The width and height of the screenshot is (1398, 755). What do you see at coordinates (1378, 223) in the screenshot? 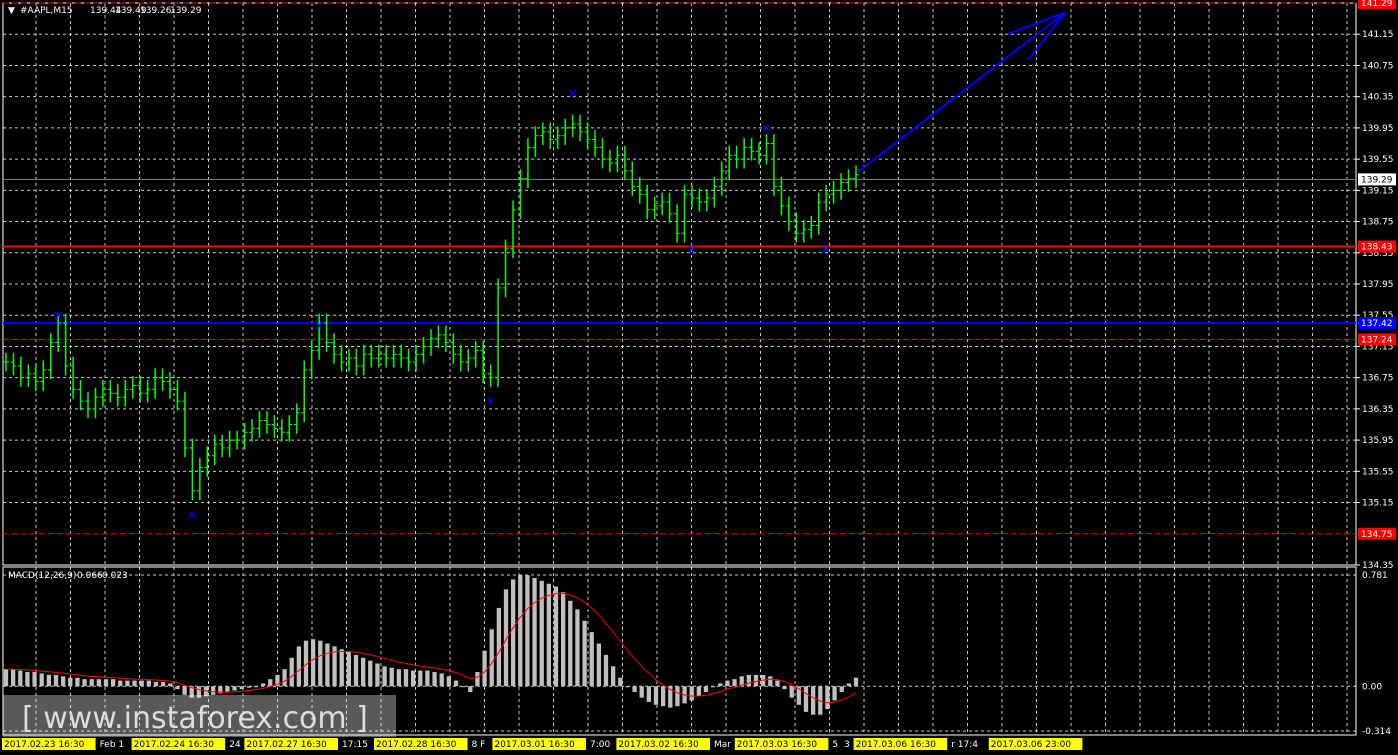
I see `y-tick-label: 138.75` at bounding box center [1378, 223].